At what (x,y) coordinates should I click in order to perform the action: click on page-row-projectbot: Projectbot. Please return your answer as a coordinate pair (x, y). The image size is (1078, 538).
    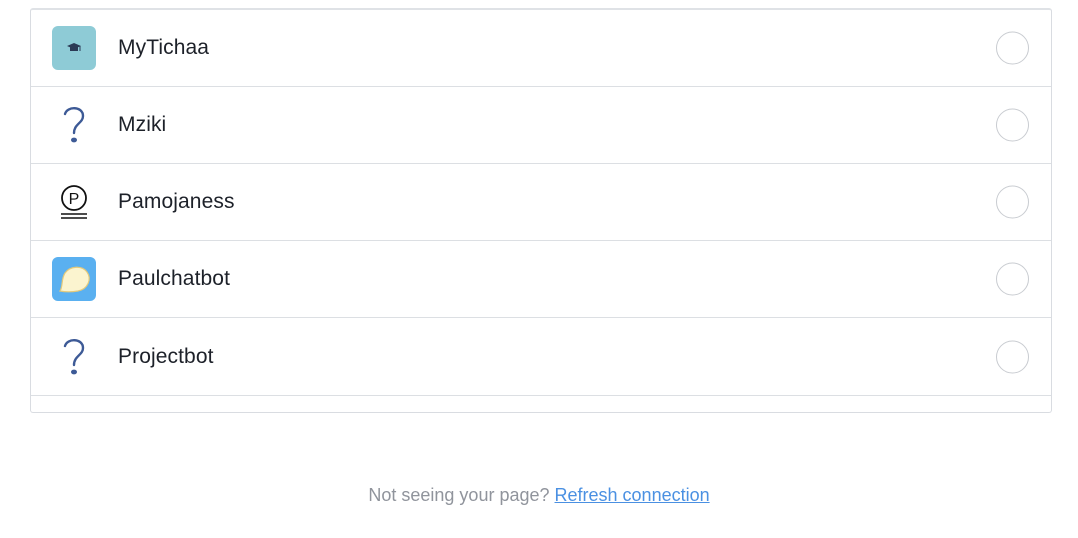
    Looking at the image, I should click on (541, 357).